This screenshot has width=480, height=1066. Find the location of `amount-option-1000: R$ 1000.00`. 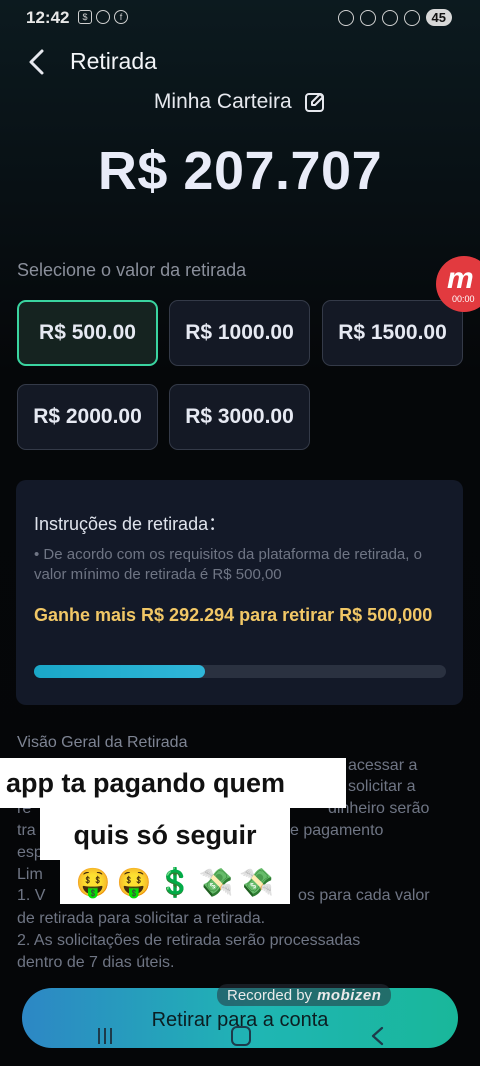

amount-option-1000: R$ 1000.00 is located at coordinates (239, 333).